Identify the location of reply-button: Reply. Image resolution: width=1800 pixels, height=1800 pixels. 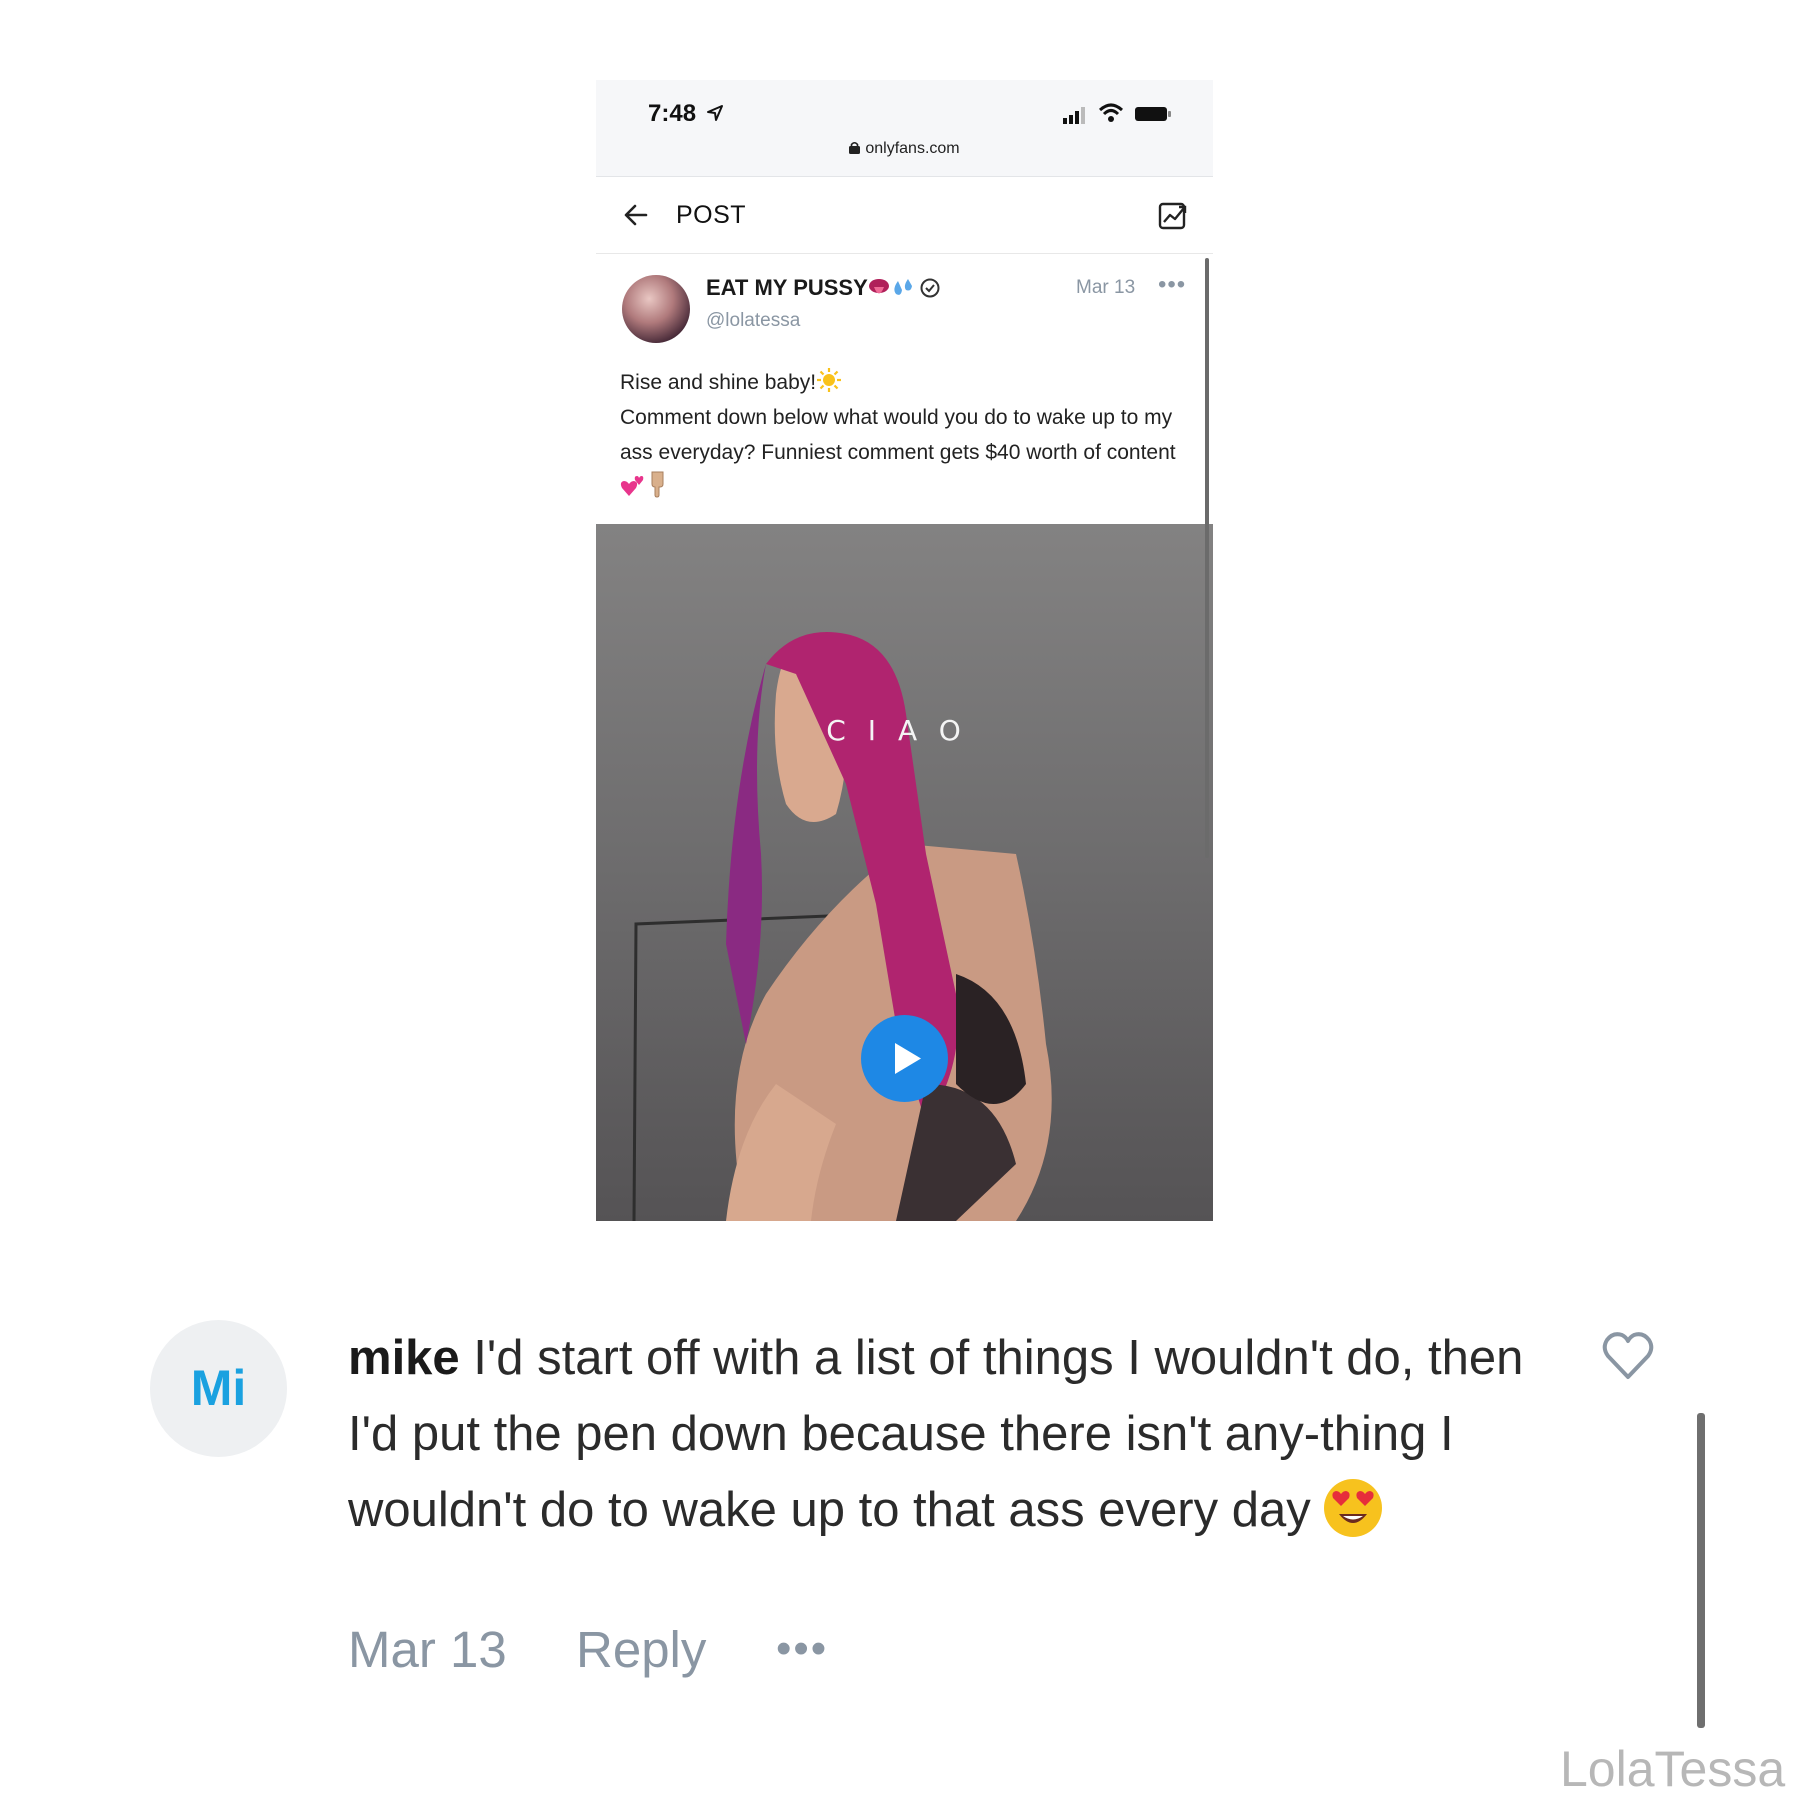
(641, 1649).